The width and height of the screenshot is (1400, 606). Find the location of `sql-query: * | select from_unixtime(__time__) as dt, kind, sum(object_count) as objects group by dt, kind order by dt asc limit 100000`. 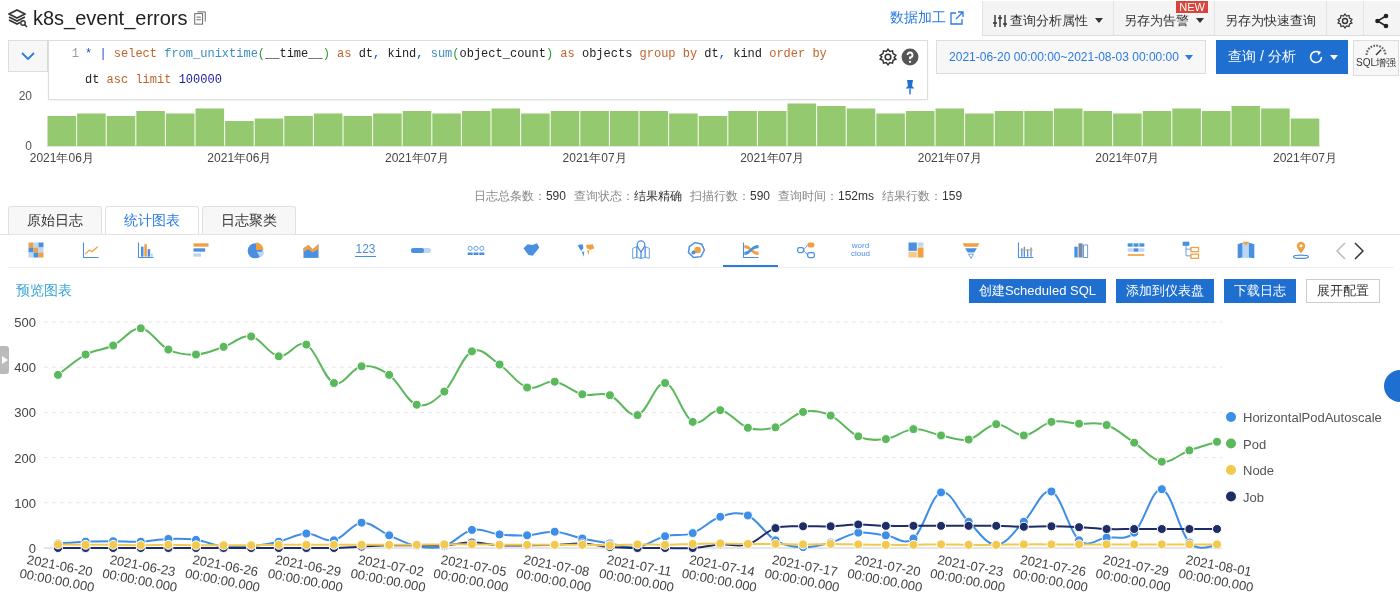

sql-query: * | select from_unixtime(__time__) as dt, kind, sum(object_count) as objects group by dt, kind order by dt asc limit 100000 is located at coordinates (456, 67).